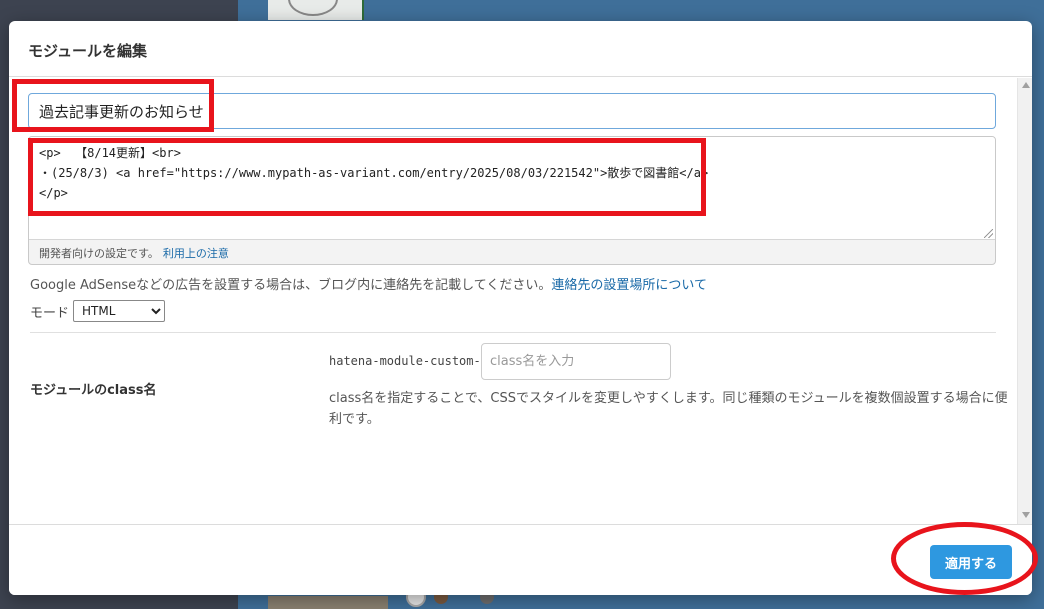 This screenshot has height=609, width=1044. Describe the element at coordinates (87, 51) in the screenshot. I see `dialog-title: モジュールを編集` at that location.